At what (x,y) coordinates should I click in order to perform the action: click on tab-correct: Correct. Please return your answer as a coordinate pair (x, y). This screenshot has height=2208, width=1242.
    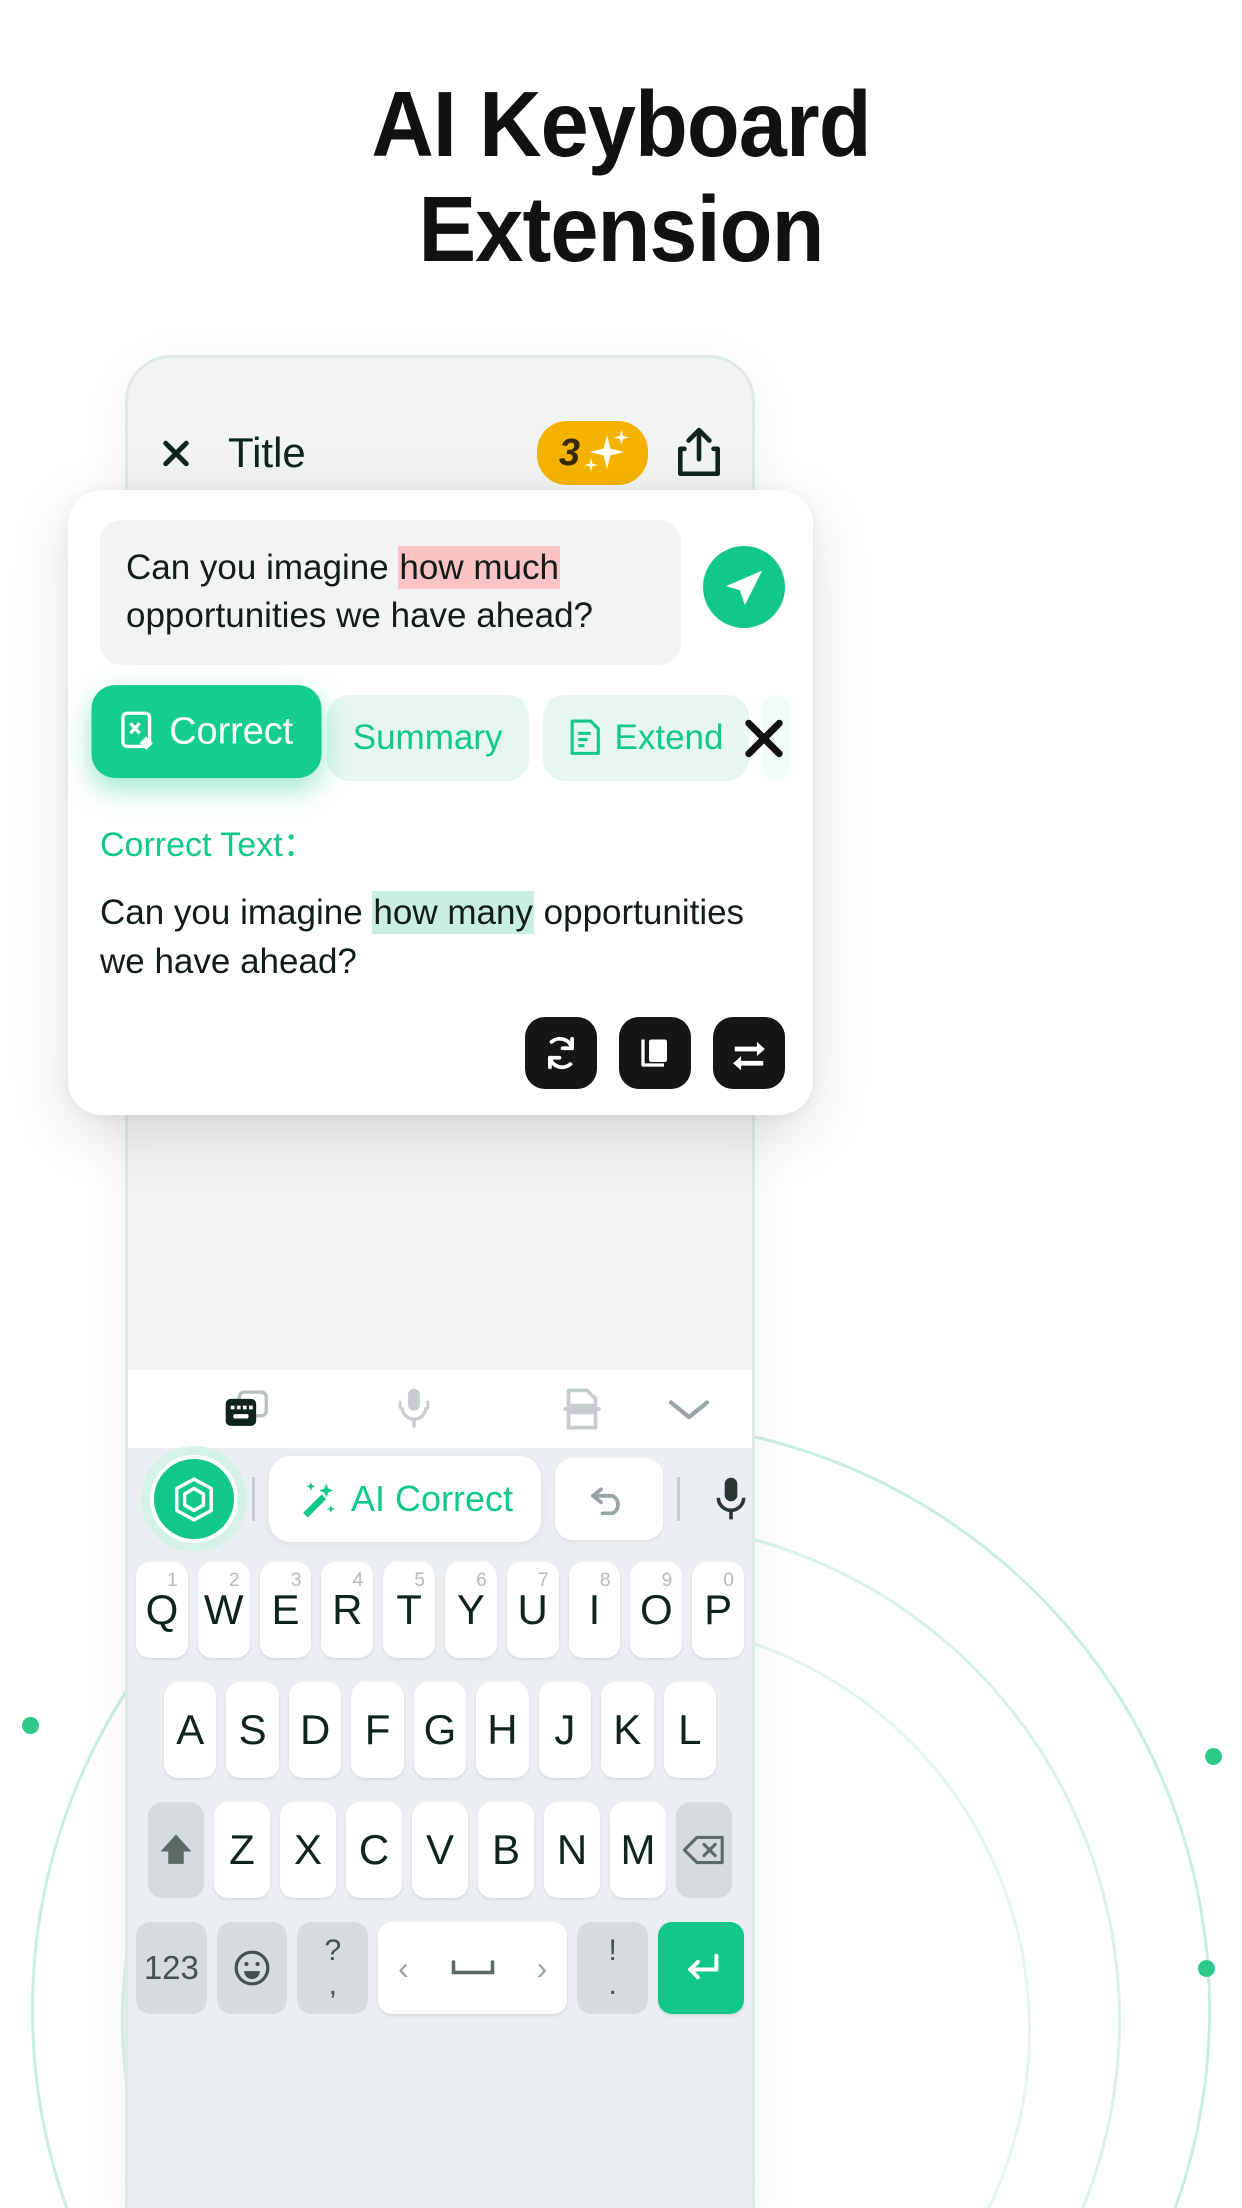
    Looking at the image, I should click on (206, 731).